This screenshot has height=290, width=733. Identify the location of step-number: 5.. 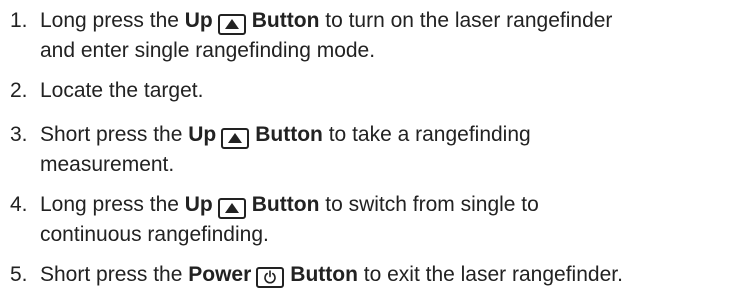
(19, 274).